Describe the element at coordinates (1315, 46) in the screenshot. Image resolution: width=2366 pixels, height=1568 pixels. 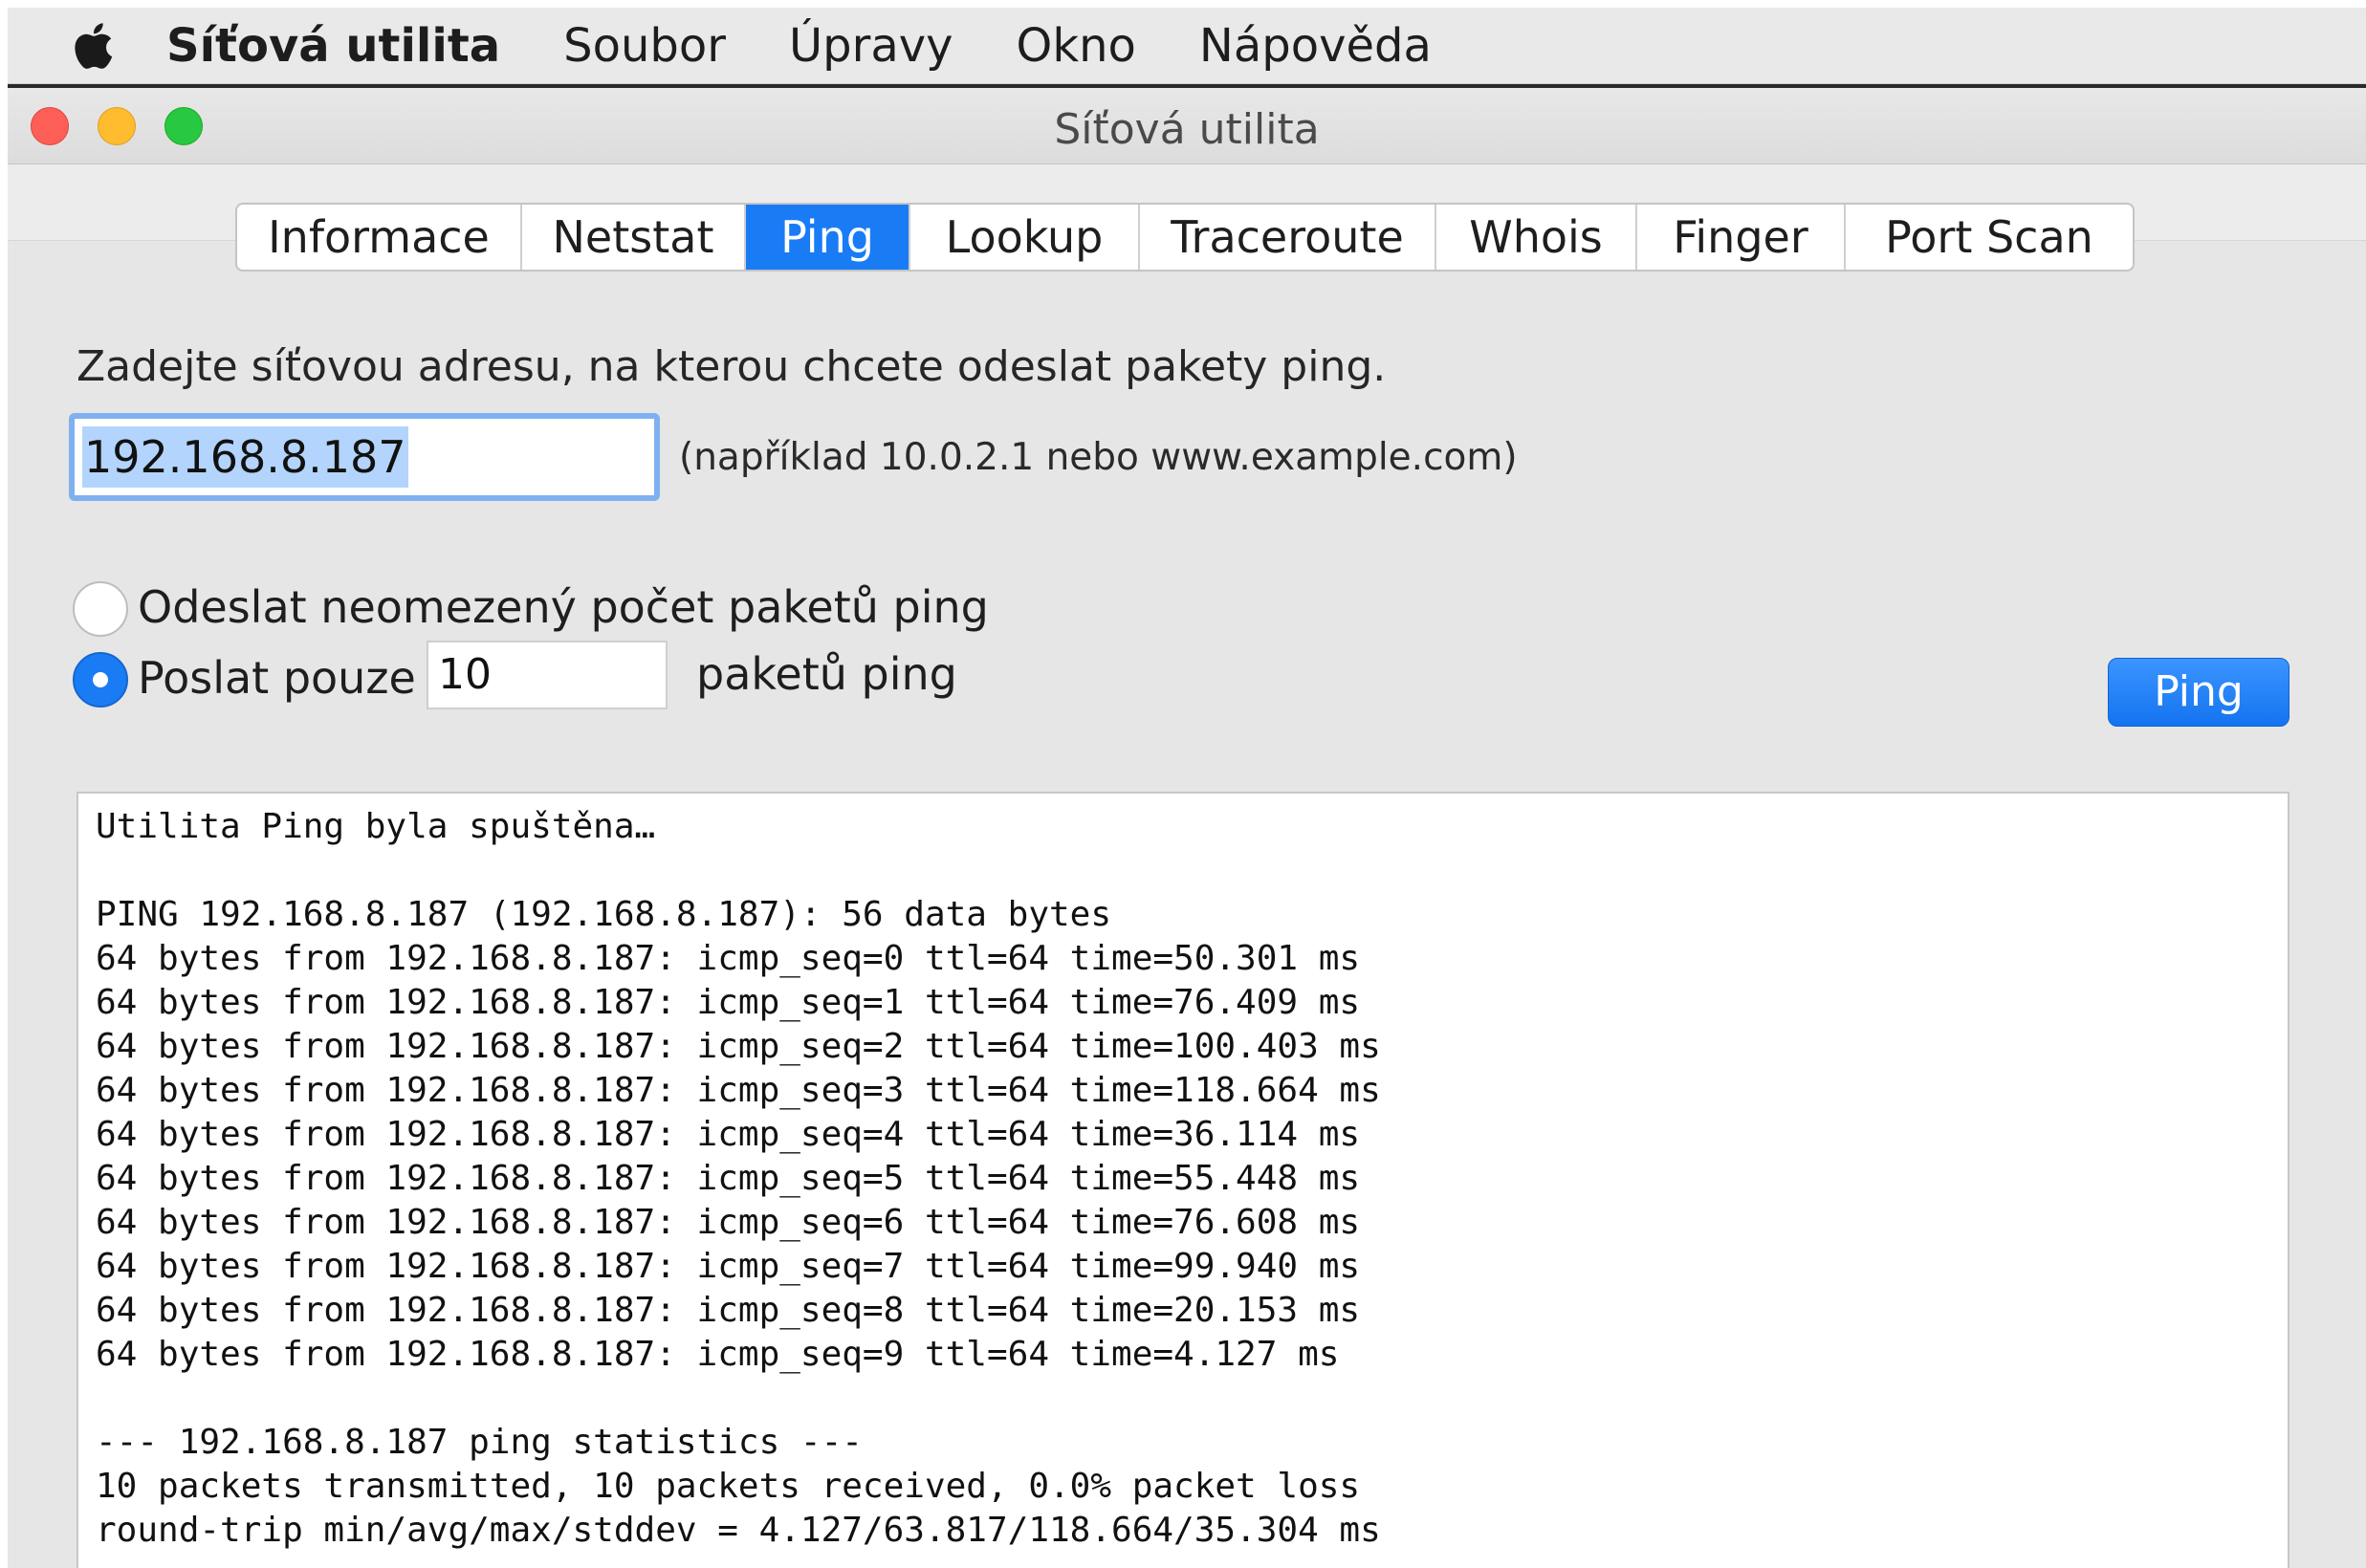
I see `menu-napoveda: Nápověda` at that location.